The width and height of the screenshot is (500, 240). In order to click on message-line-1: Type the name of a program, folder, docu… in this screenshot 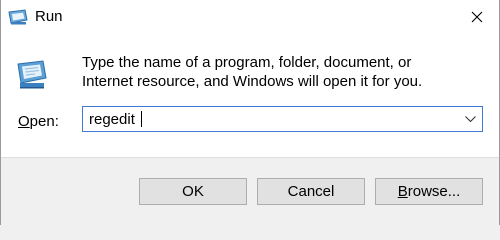, I will do `click(247, 62)`.